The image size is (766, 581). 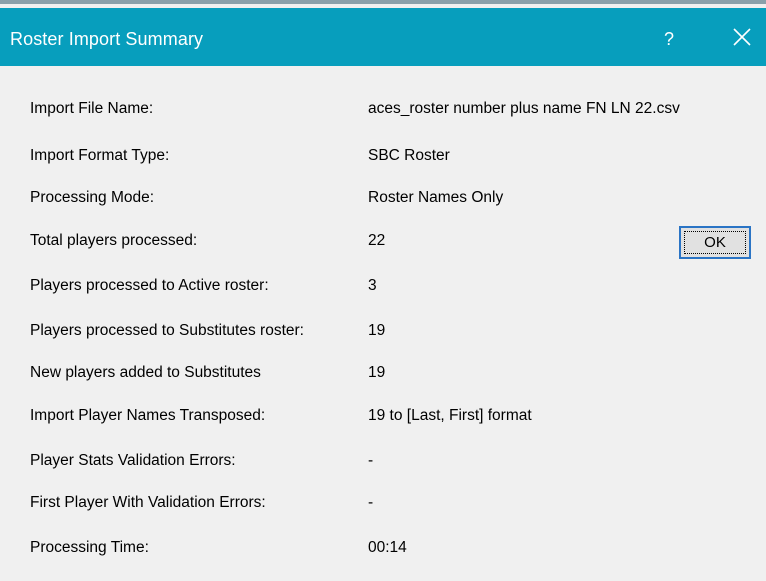 What do you see at coordinates (148, 415) in the screenshot?
I see `row-label: Import Player Names Transposed:` at bounding box center [148, 415].